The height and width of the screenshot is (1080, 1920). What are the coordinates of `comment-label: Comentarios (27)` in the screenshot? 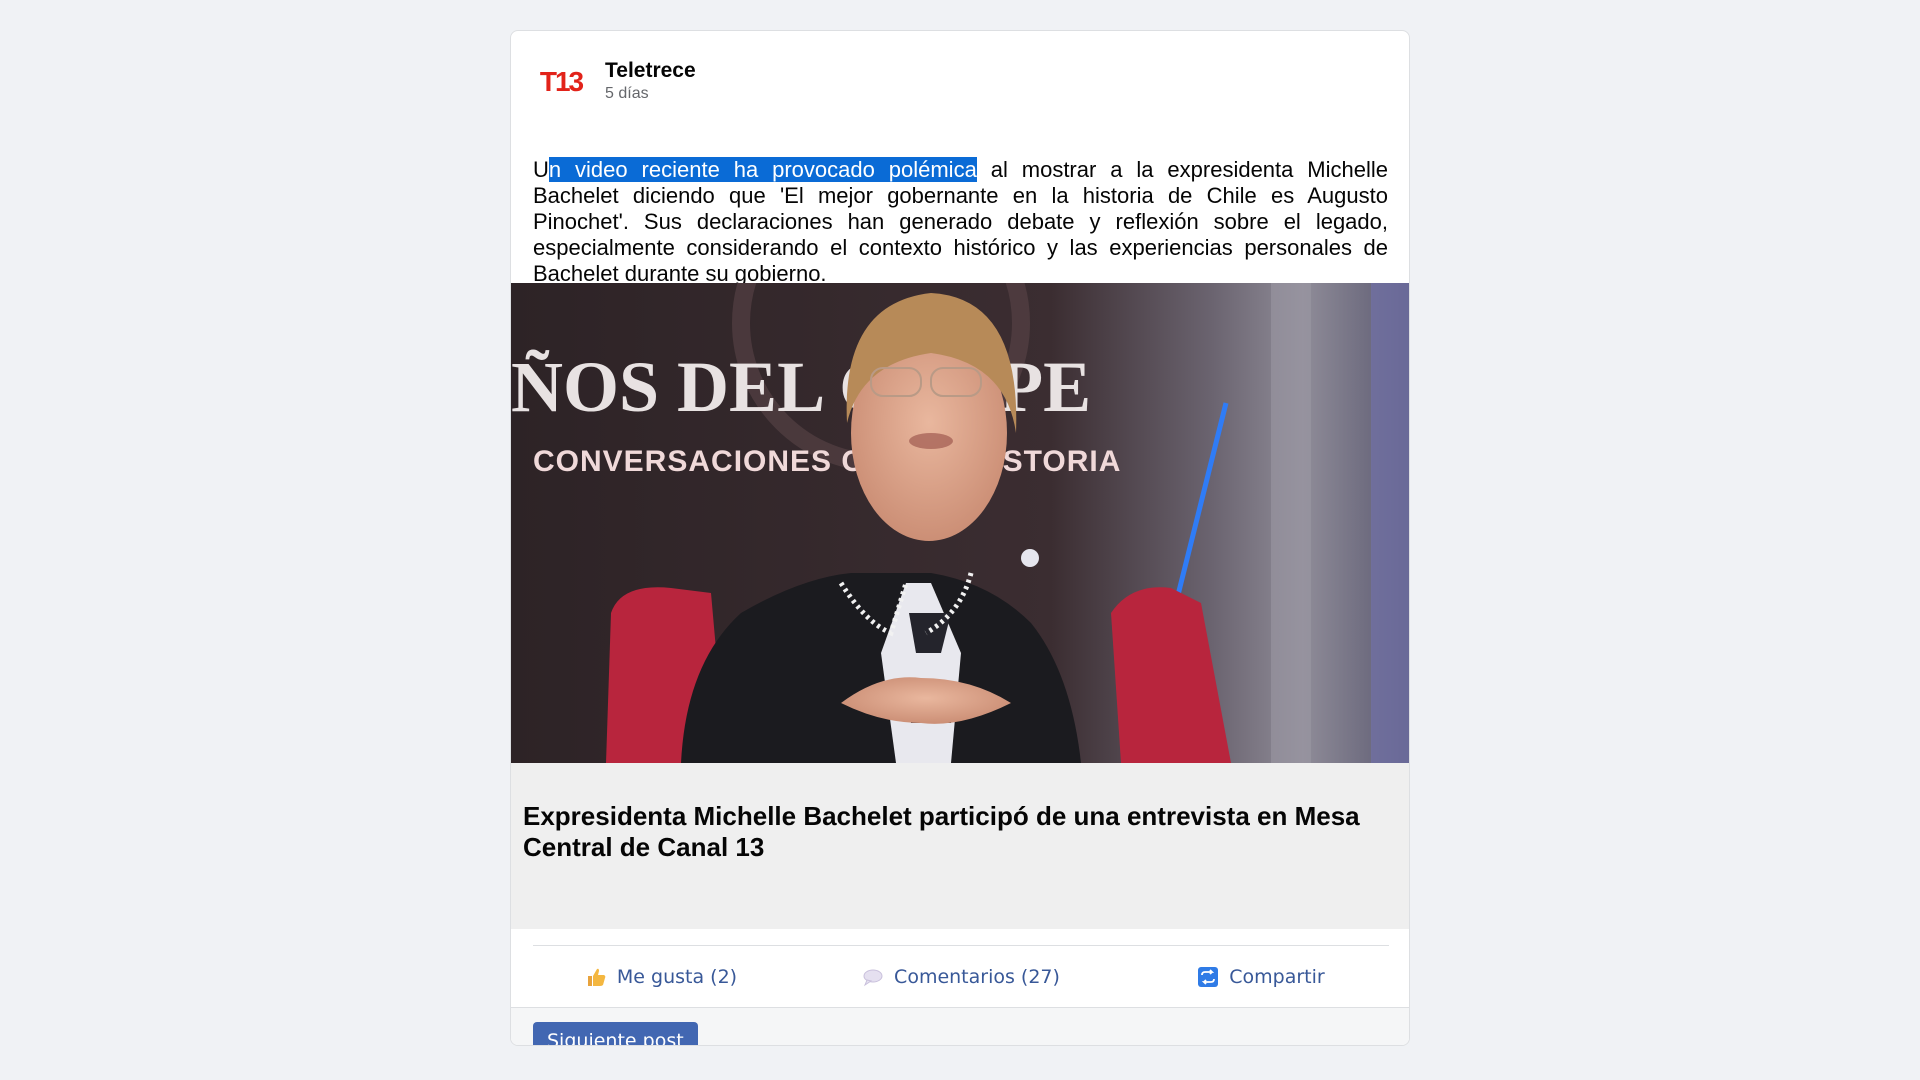 It's located at (977, 977).